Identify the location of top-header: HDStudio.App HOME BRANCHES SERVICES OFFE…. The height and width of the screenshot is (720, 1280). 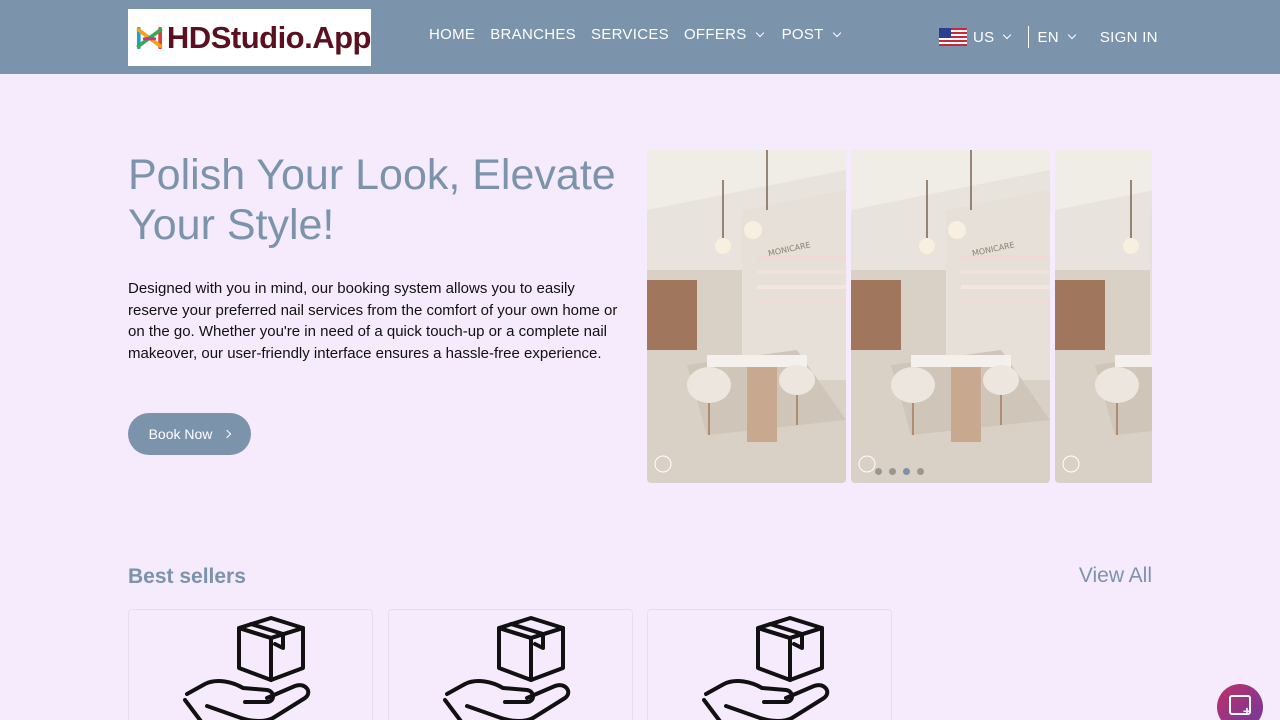
(640, 37).